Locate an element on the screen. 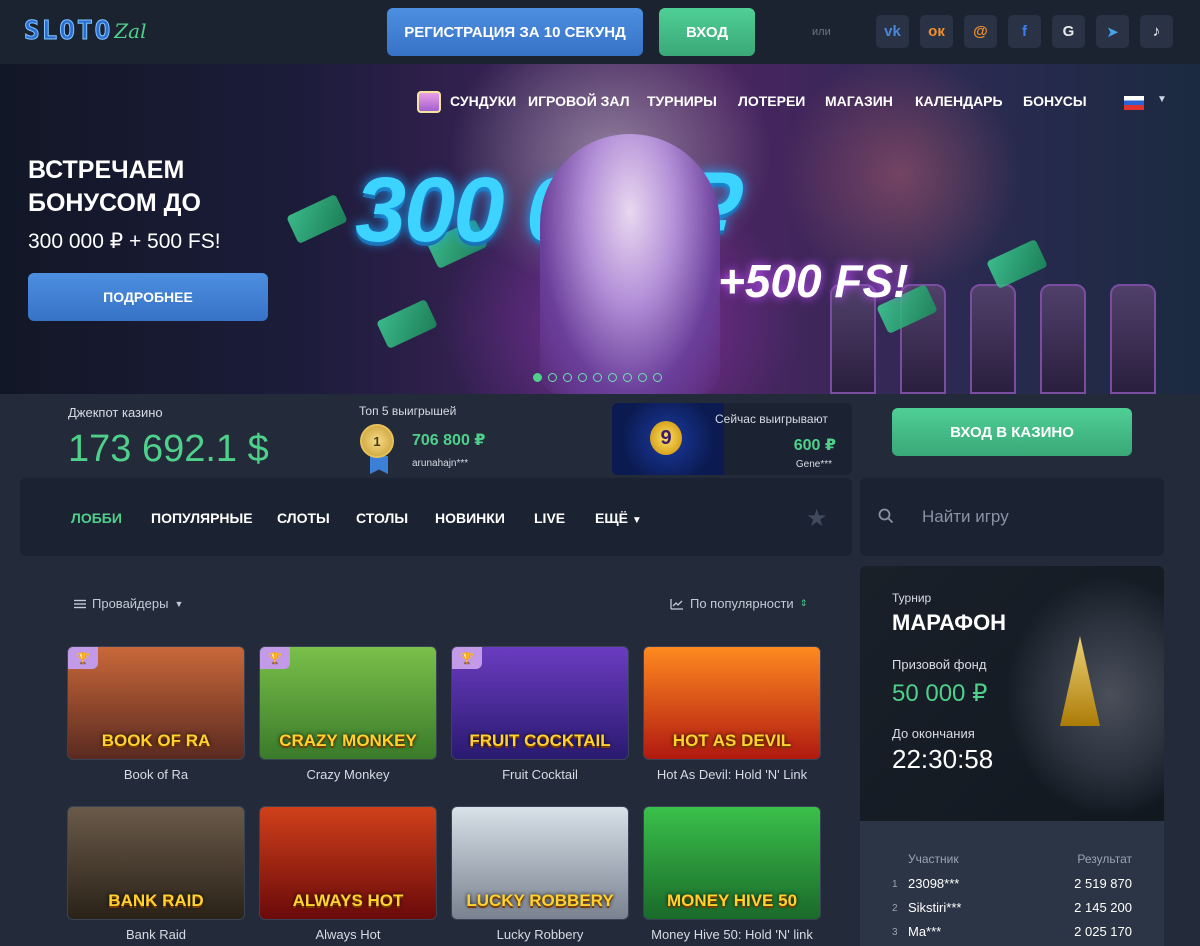  game-badge: 9 is located at coordinates (666, 438).